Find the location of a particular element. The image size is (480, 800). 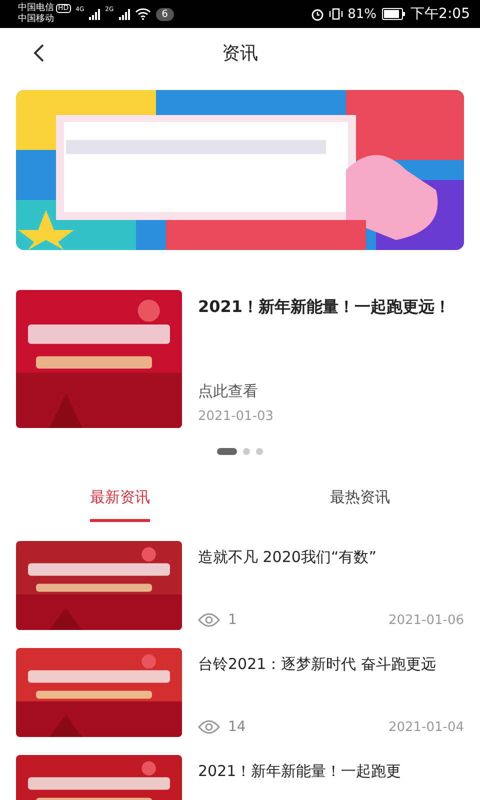

tab: 最热资讯 is located at coordinates (360, 503).